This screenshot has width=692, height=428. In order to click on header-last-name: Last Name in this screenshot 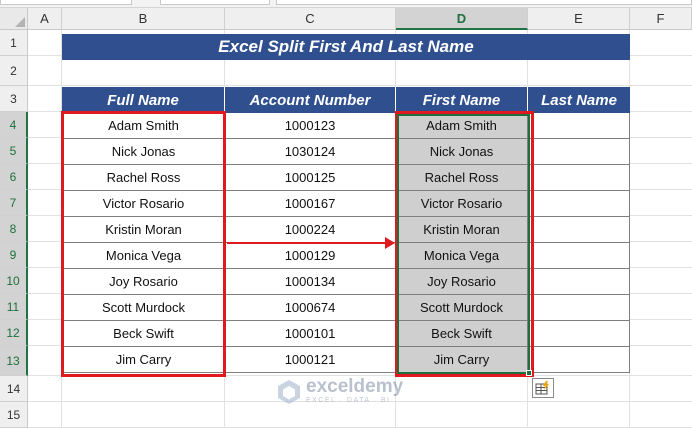, I will do `click(579, 100)`.